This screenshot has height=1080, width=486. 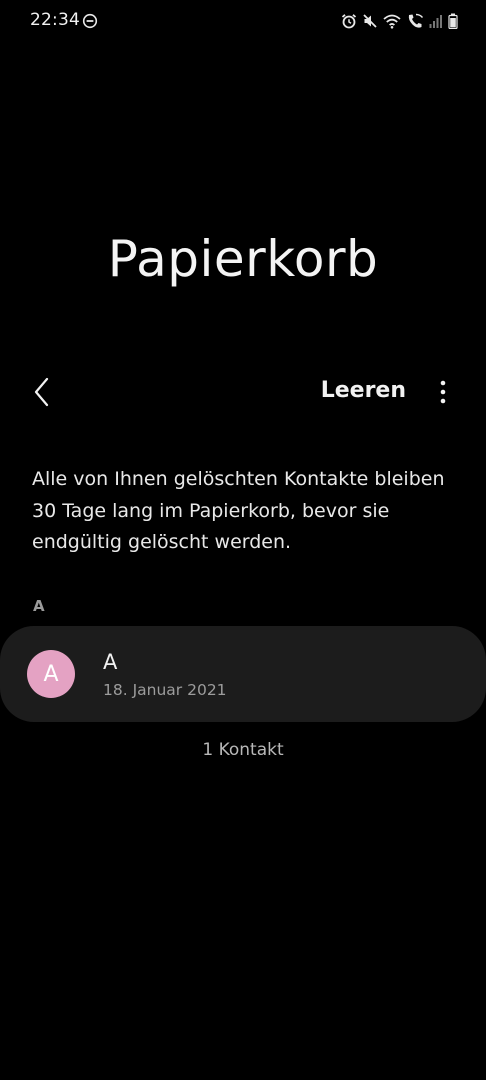 What do you see at coordinates (39, 606) in the screenshot?
I see `section-header: A` at bounding box center [39, 606].